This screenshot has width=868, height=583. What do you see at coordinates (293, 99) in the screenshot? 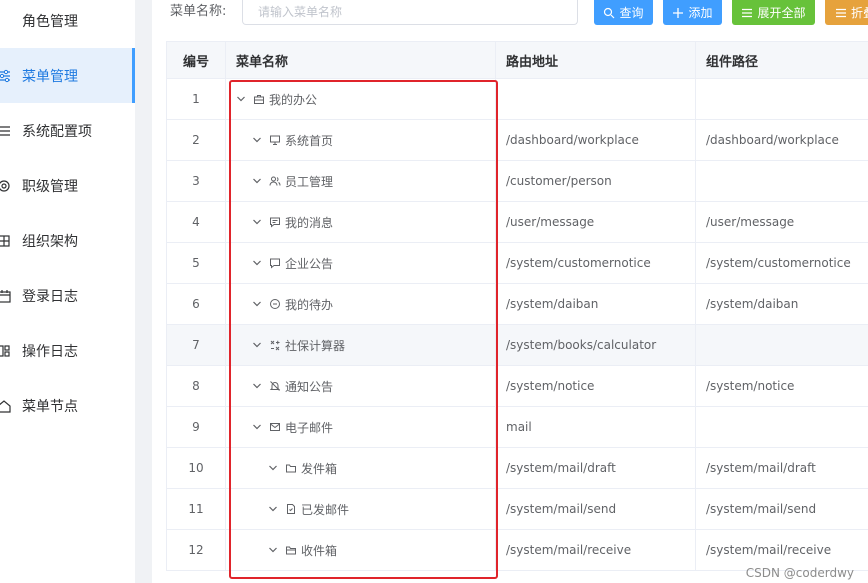
I see `menu-name: 我的办公` at bounding box center [293, 99].